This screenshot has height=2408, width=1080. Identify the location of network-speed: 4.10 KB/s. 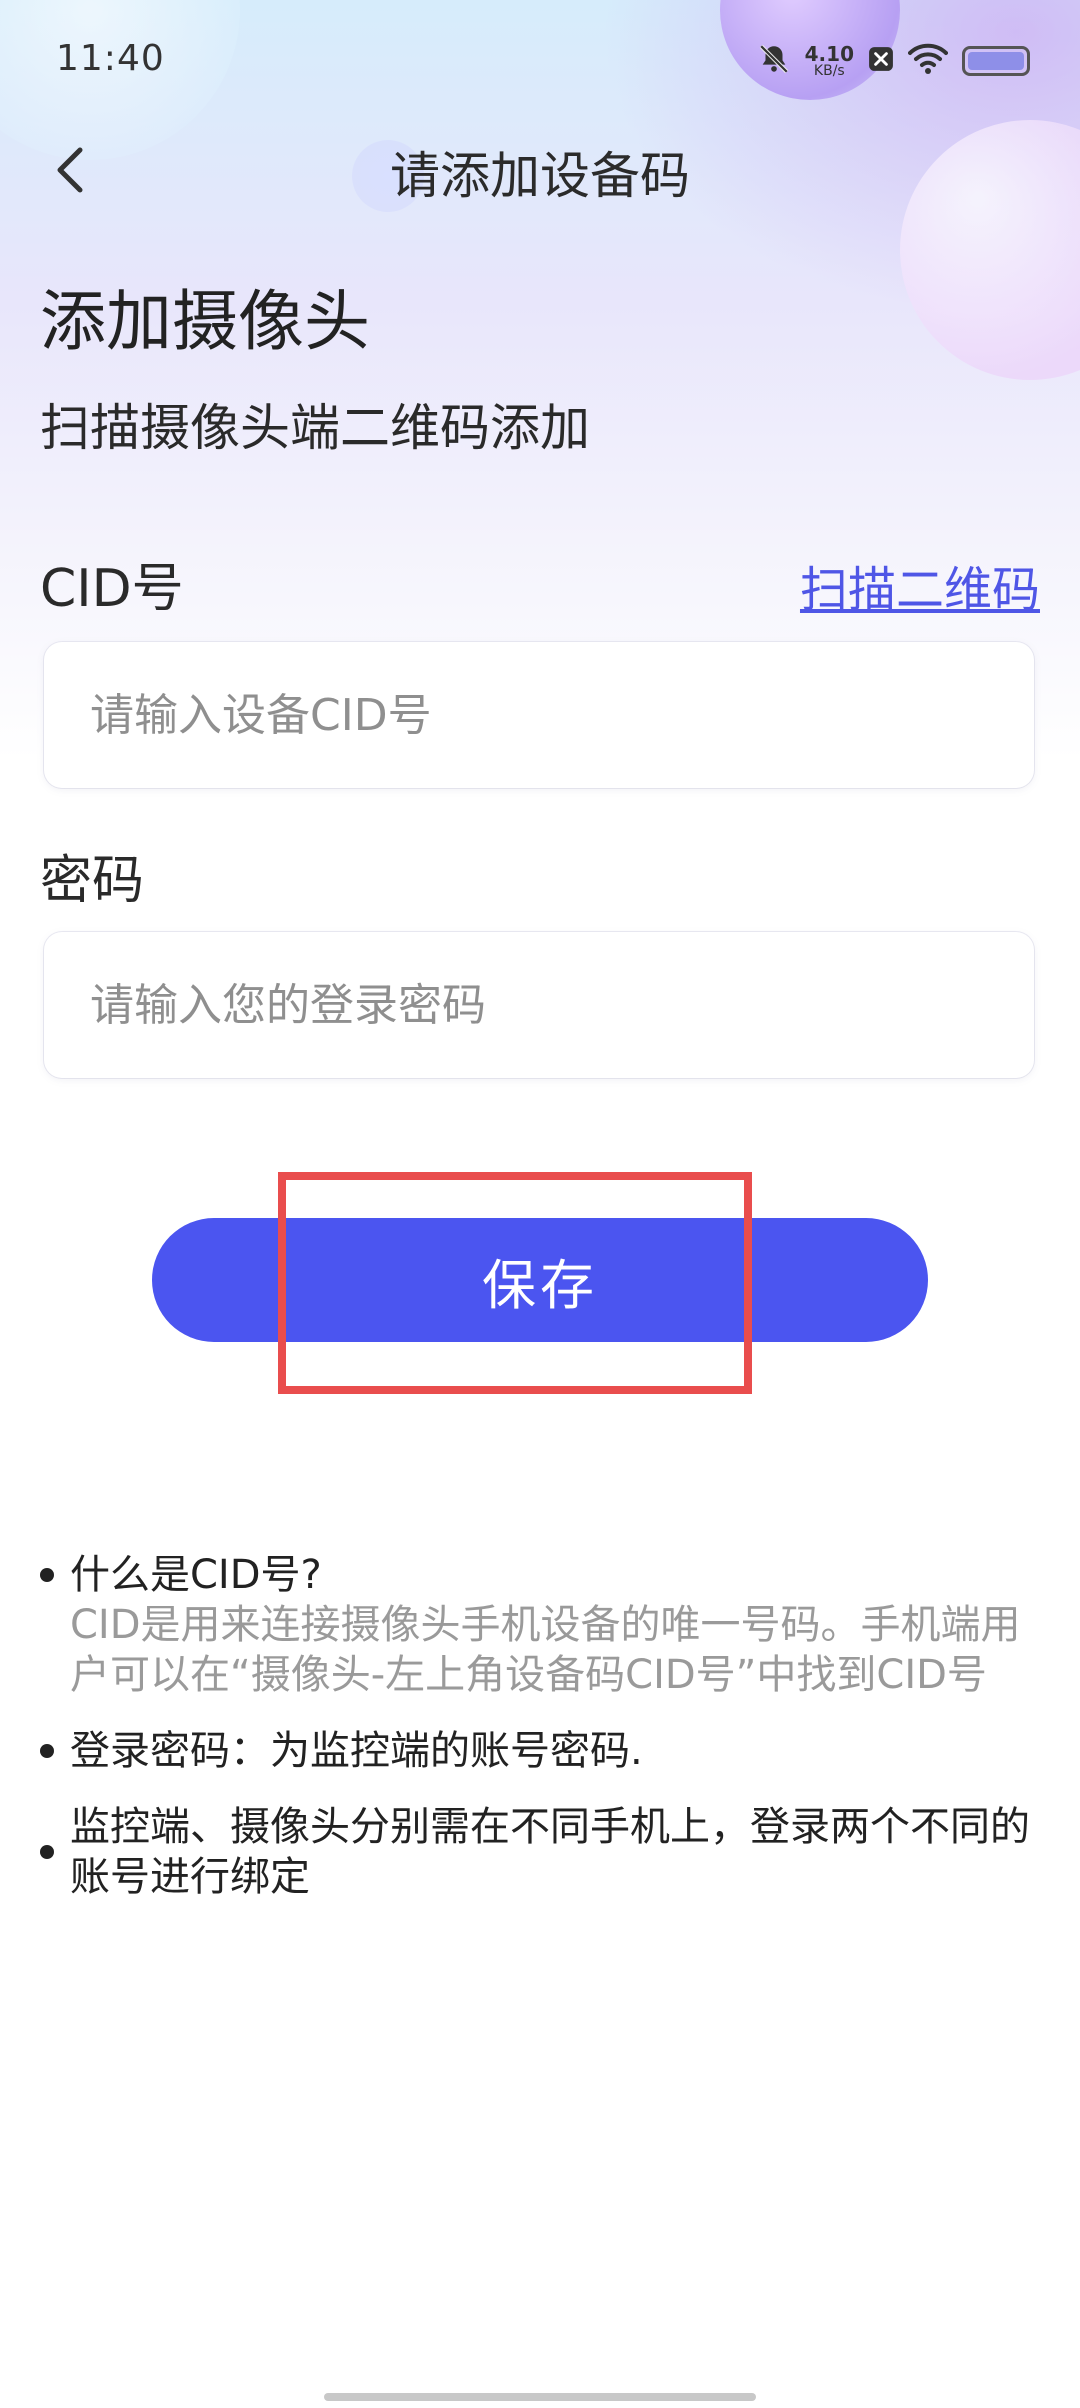
(829, 61).